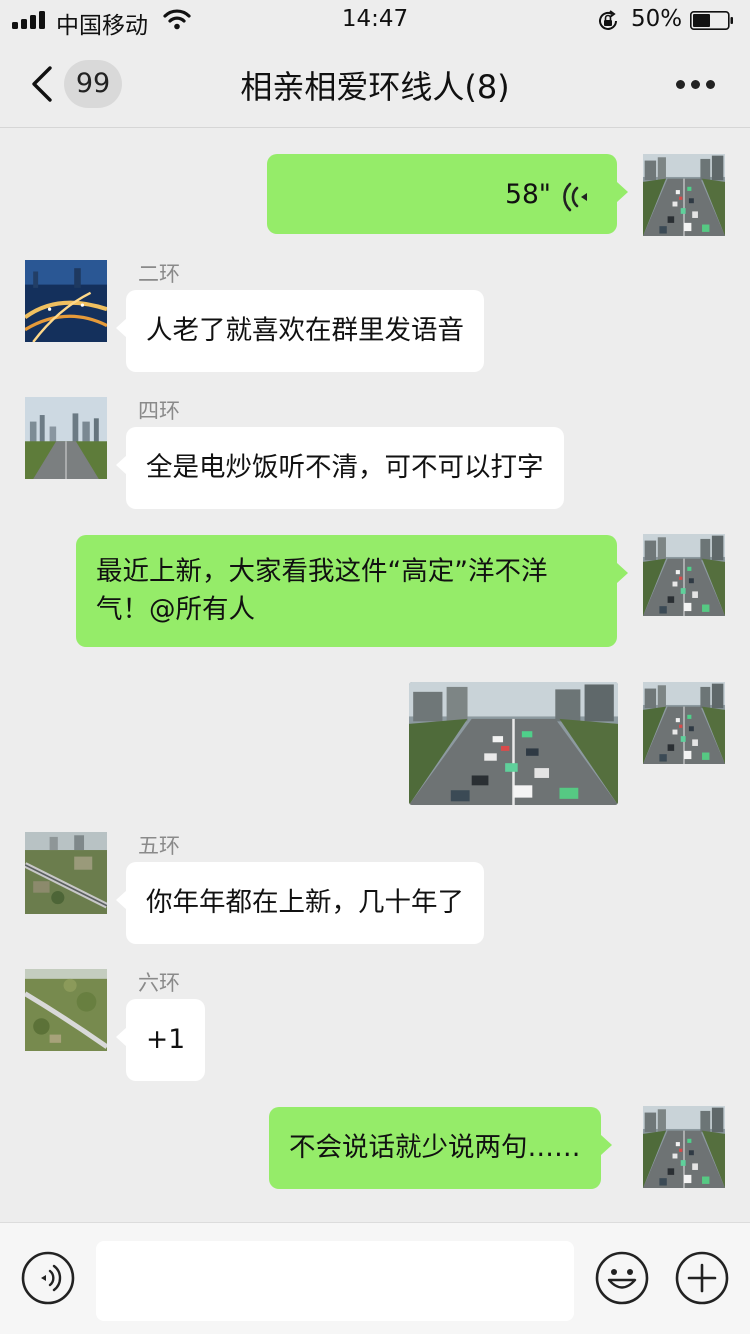  Describe the element at coordinates (608, 20) in the screenshot. I see `orientation-lock-icon` at that location.